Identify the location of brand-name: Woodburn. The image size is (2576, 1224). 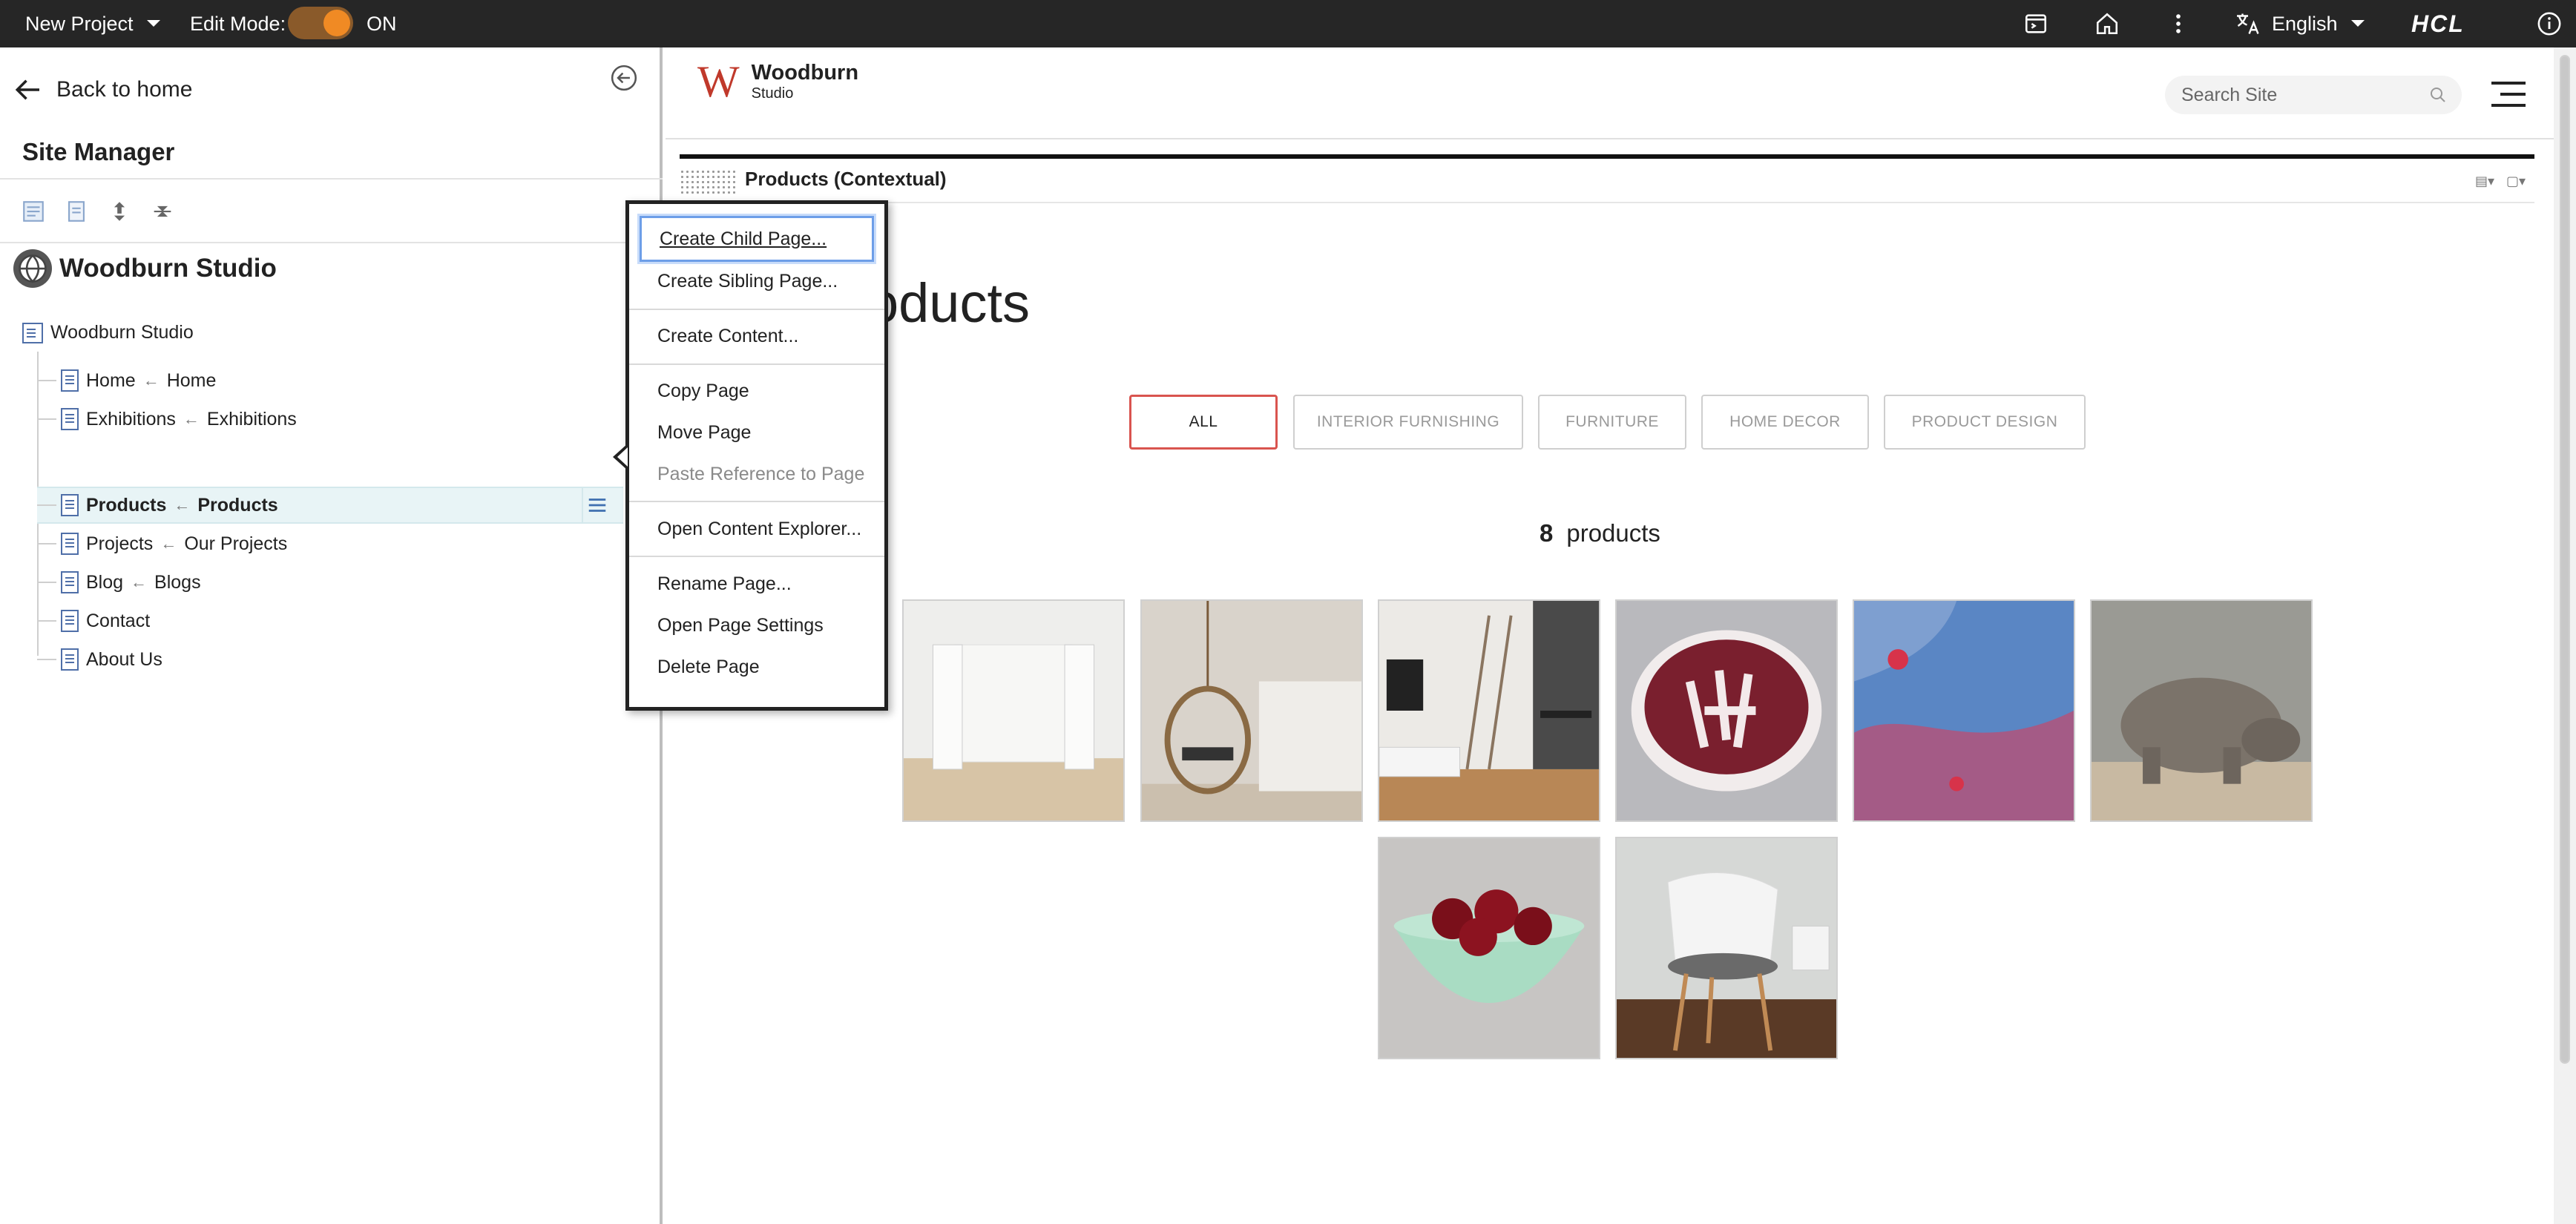
(805, 73).